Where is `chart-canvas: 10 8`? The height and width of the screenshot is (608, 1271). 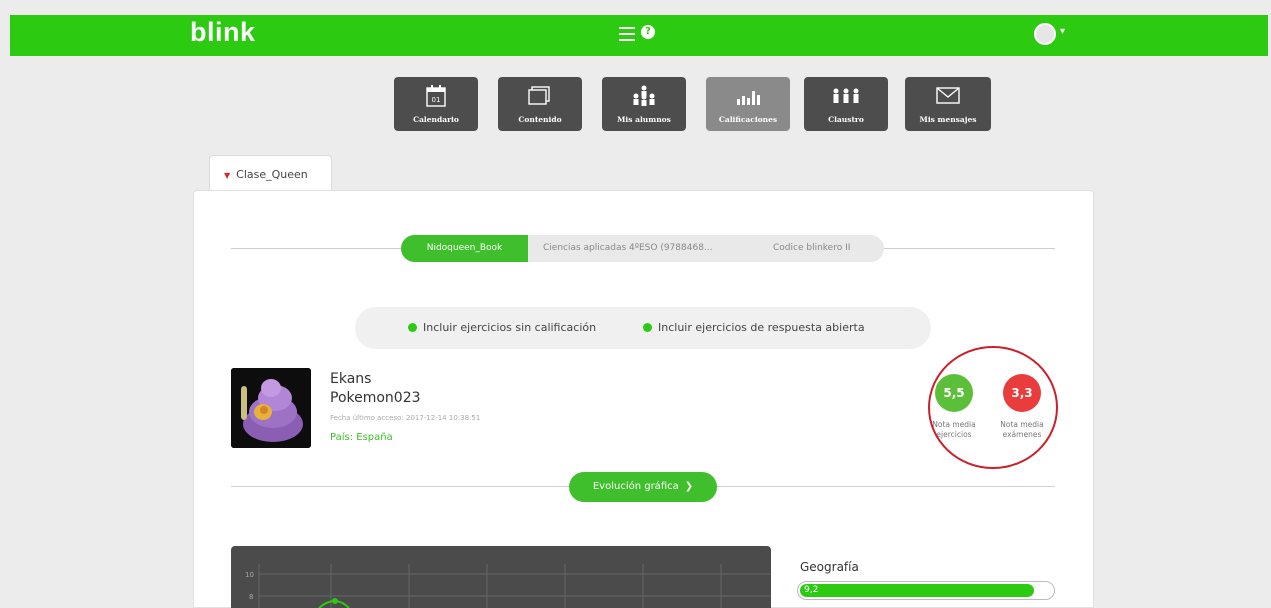
chart-canvas: 10 8 is located at coordinates (508, 586).